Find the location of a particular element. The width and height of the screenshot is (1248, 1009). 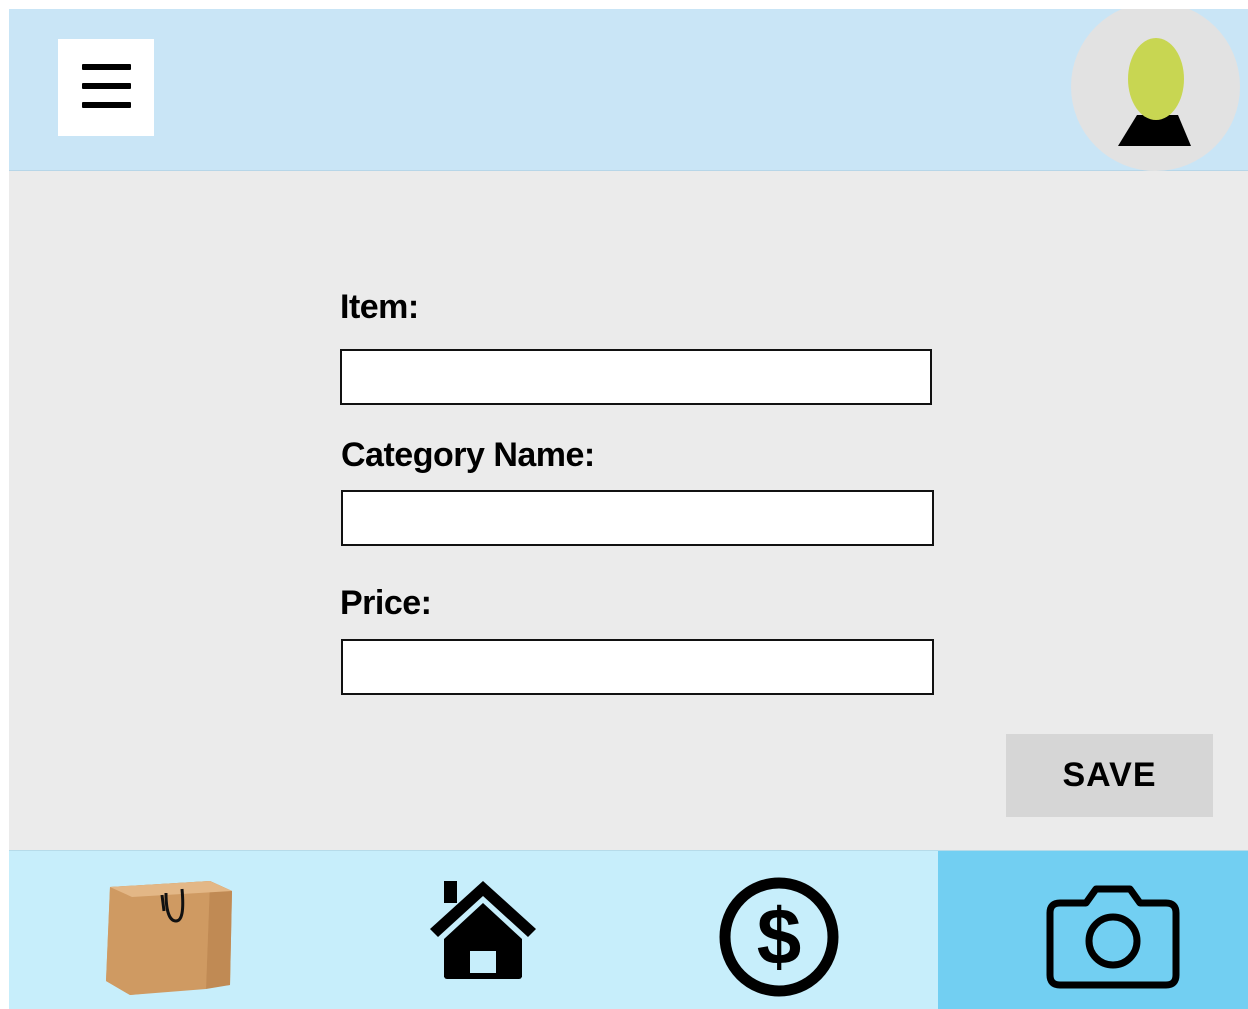

user-avatar-icon is located at coordinates (1154, 92).